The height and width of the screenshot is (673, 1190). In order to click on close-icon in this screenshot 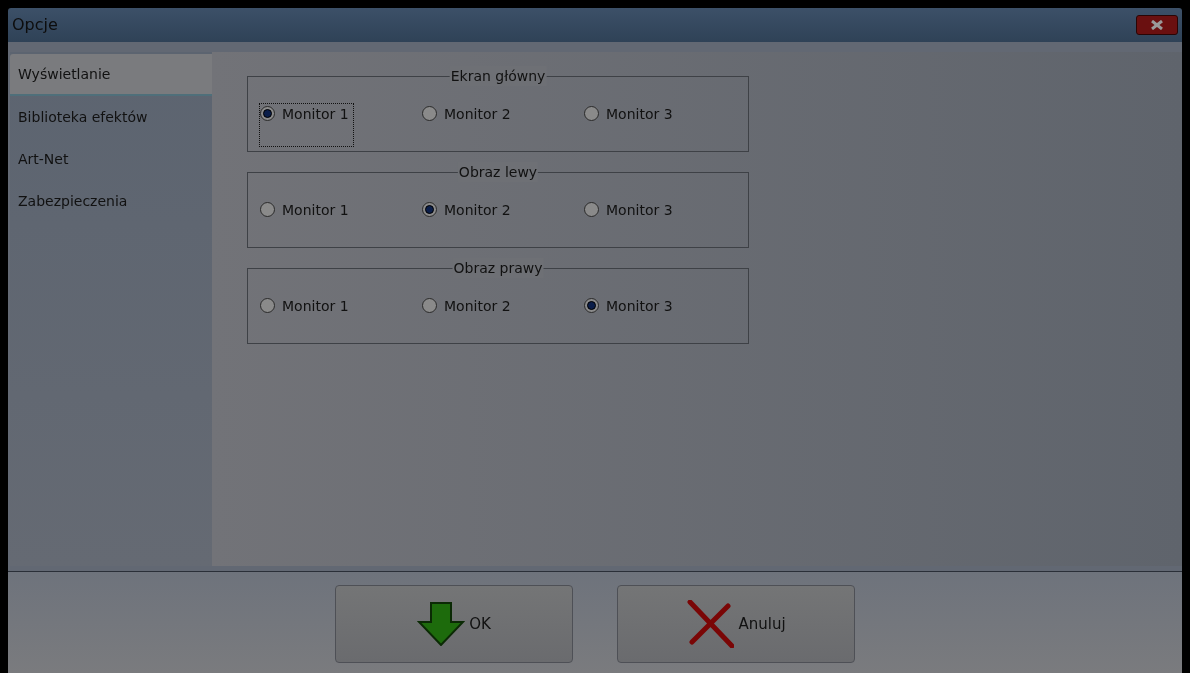, I will do `click(1157, 25)`.